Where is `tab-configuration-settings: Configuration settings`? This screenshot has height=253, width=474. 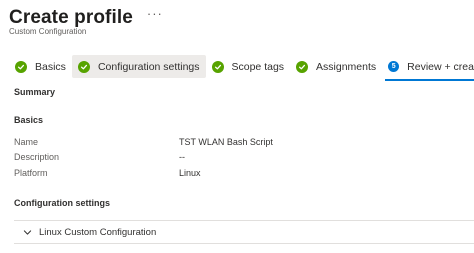 tab-configuration-settings: Configuration settings is located at coordinates (138, 66).